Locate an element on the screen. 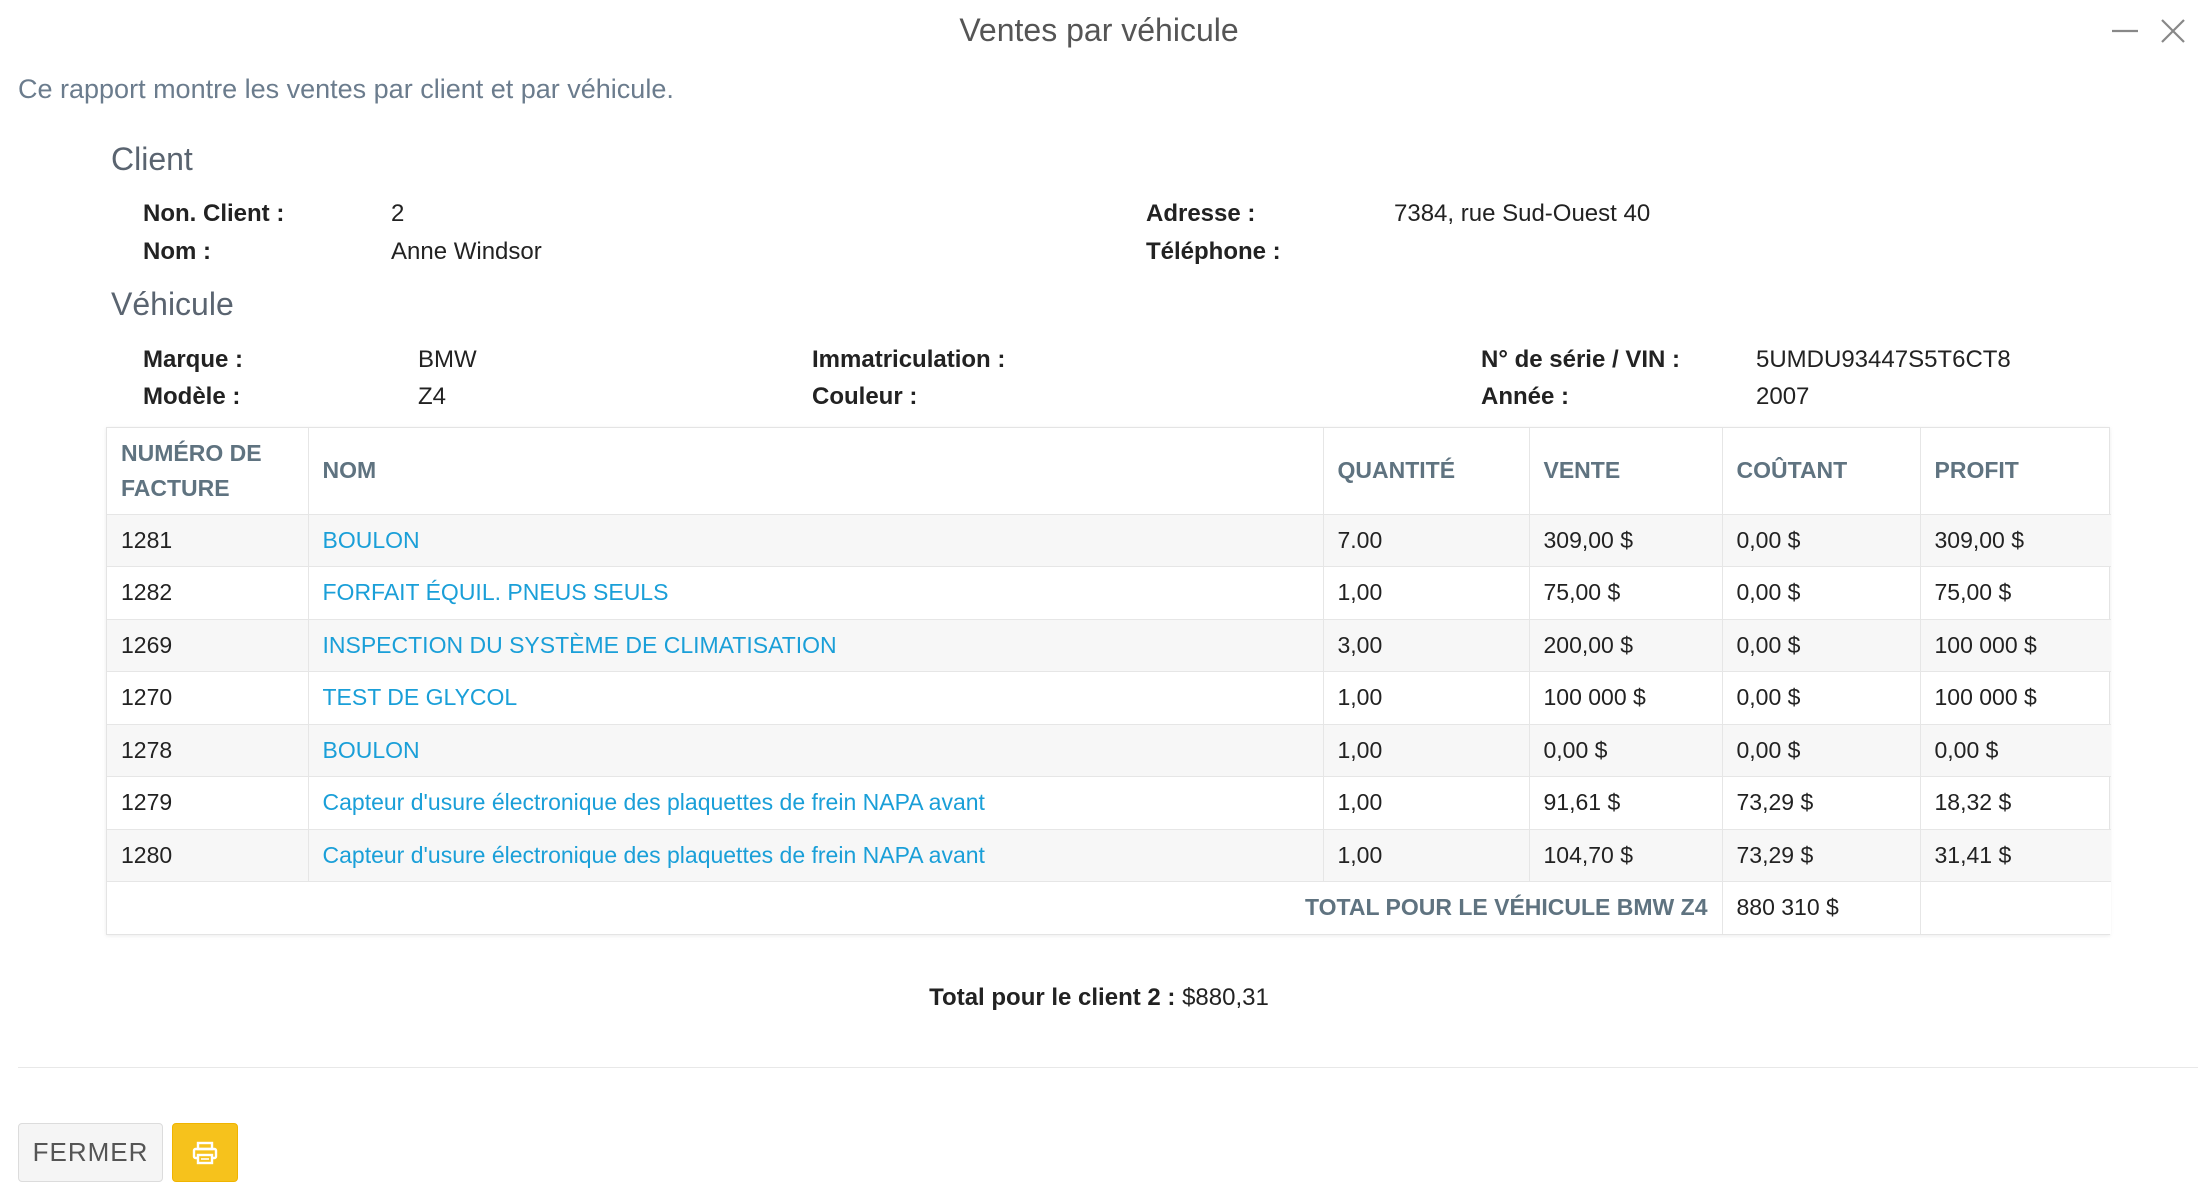  invoice-cell: 1278 is located at coordinates (208, 750).